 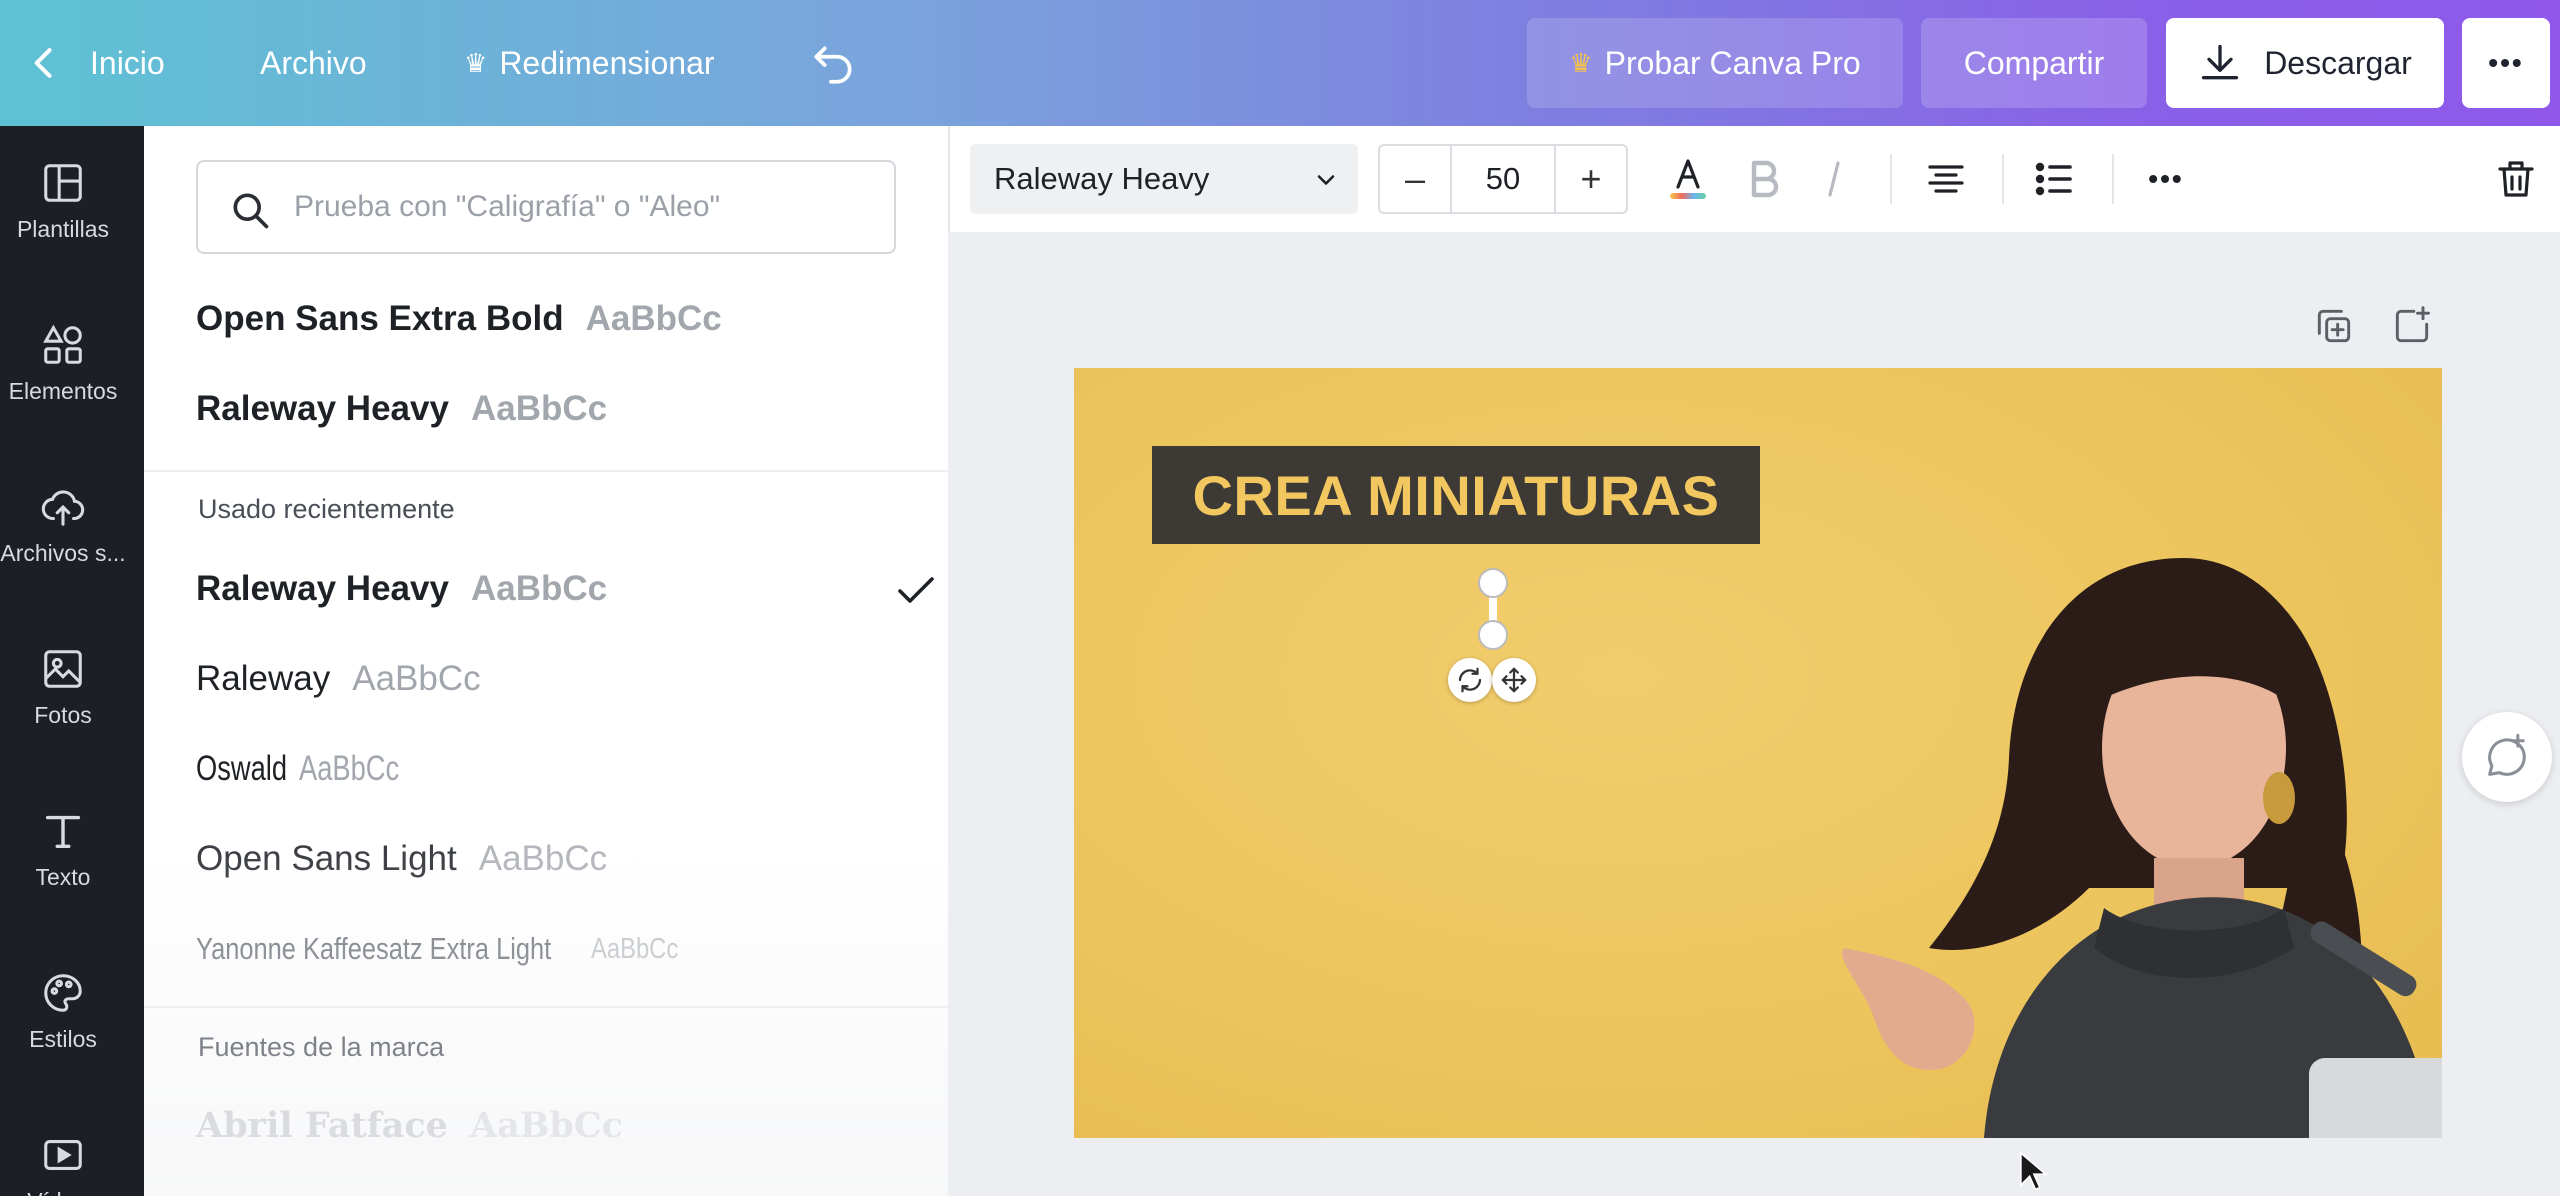 What do you see at coordinates (2334, 326) in the screenshot?
I see `duplicate-page-icon` at bounding box center [2334, 326].